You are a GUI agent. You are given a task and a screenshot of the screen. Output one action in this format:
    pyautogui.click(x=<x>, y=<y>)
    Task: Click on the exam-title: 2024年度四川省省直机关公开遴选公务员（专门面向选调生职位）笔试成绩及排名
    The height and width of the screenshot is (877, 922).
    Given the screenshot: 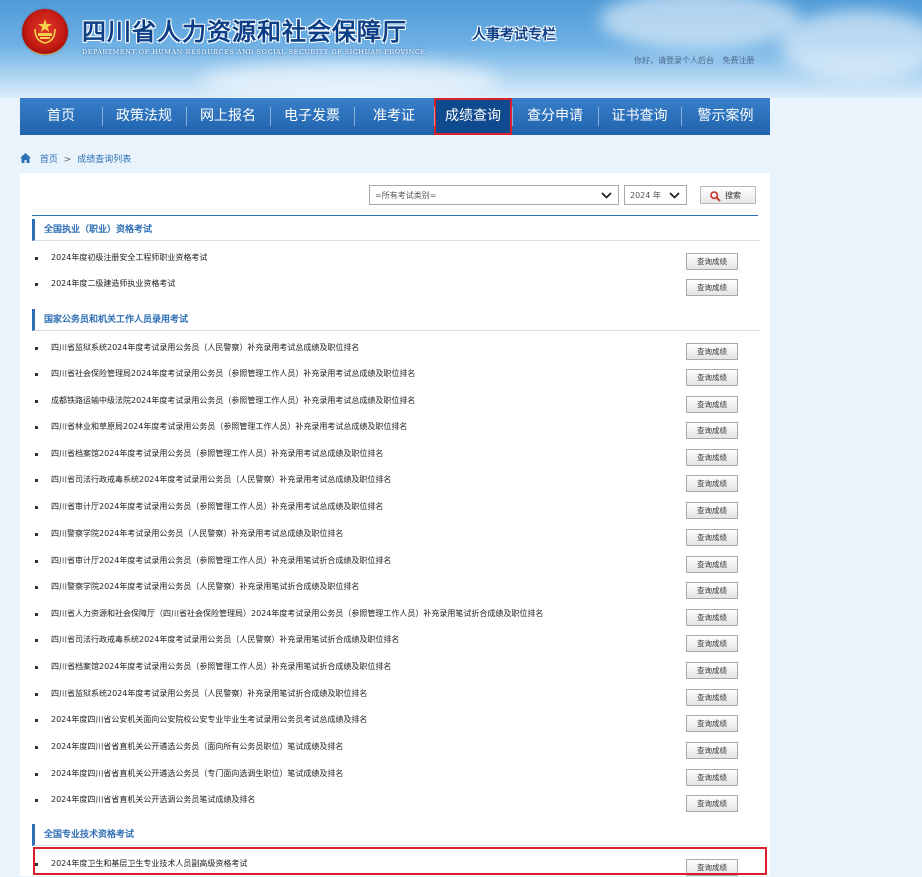 What is the action you would take?
    pyautogui.click(x=197, y=773)
    